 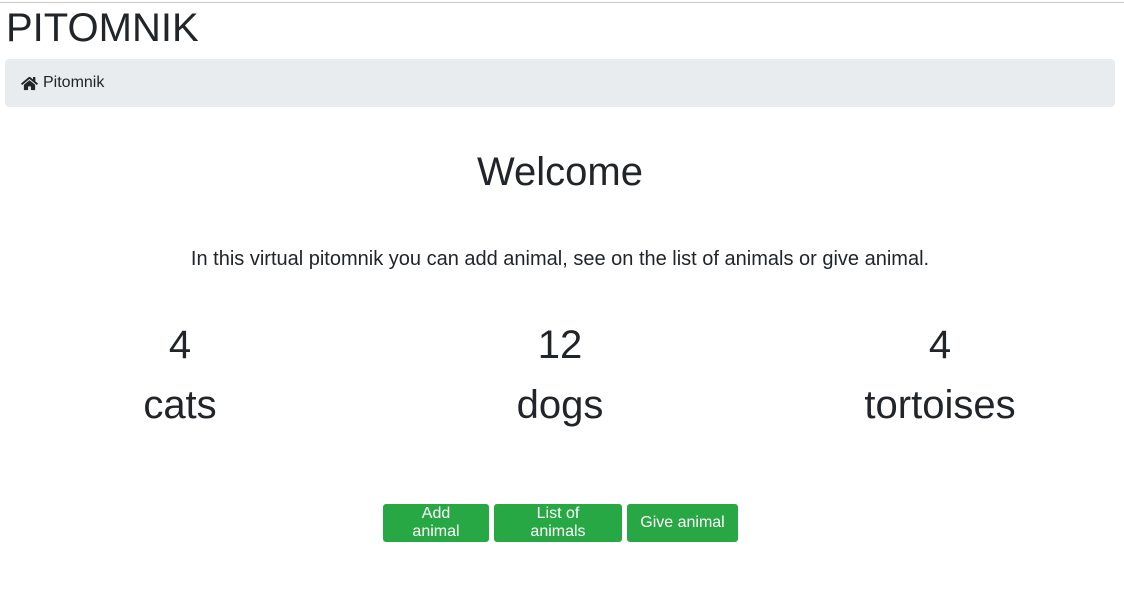 What do you see at coordinates (102, 28) in the screenshot?
I see `site-title: PITOMNIK` at bounding box center [102, 28].